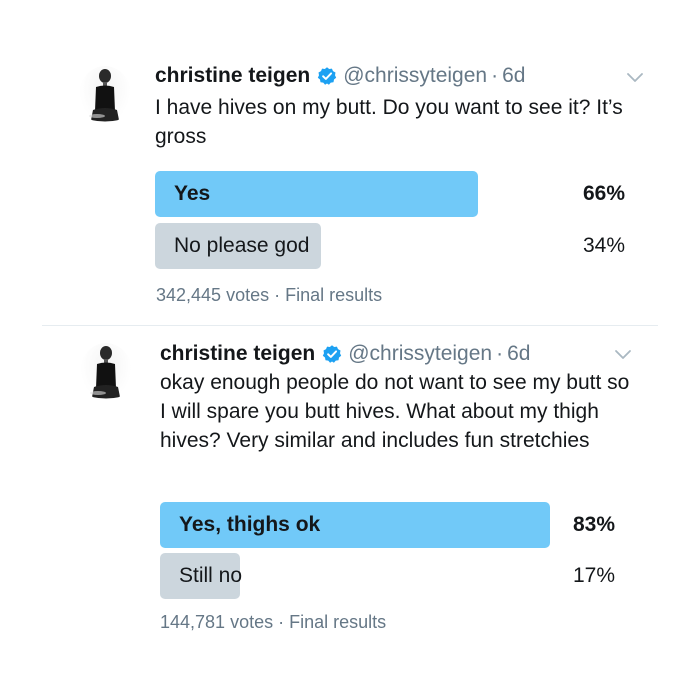  What do you see at coordinates (420, 354) in the screenshot?
I see `author-handle: @chrissyteigen` at bounding box center [420, 354].